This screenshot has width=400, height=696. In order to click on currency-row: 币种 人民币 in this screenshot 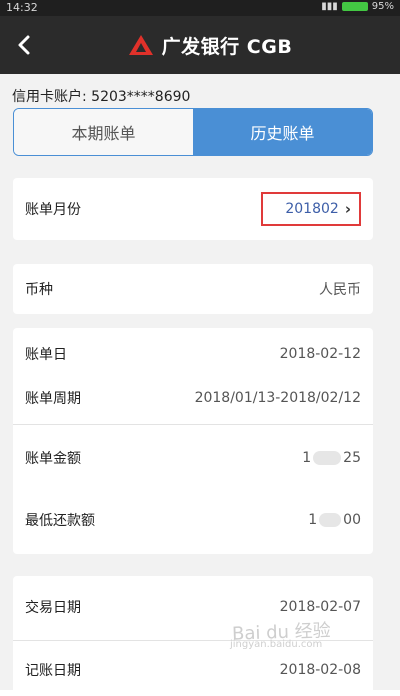, I will do `click(193, 289)`.